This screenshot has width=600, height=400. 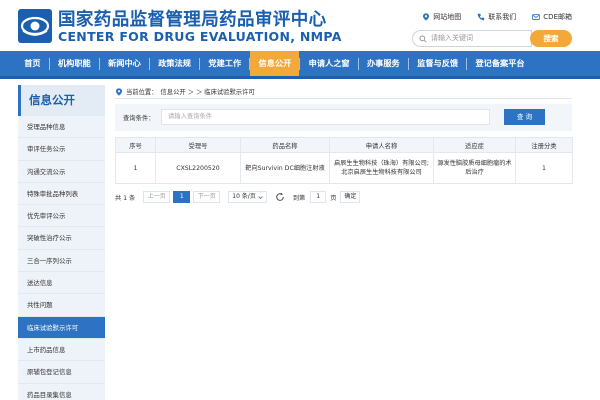 What do you see at coordinates (192, 20) in the screenshot?
I see `site-title-cn: 国家药品监督管理局药品审评中心` at bounding box center [192, 20].